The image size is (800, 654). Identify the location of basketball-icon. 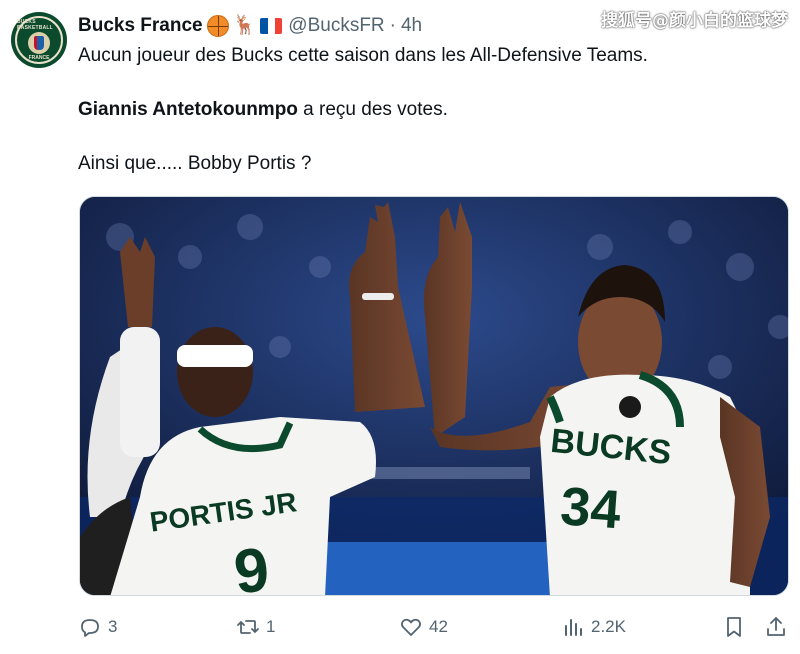
(217, 26).